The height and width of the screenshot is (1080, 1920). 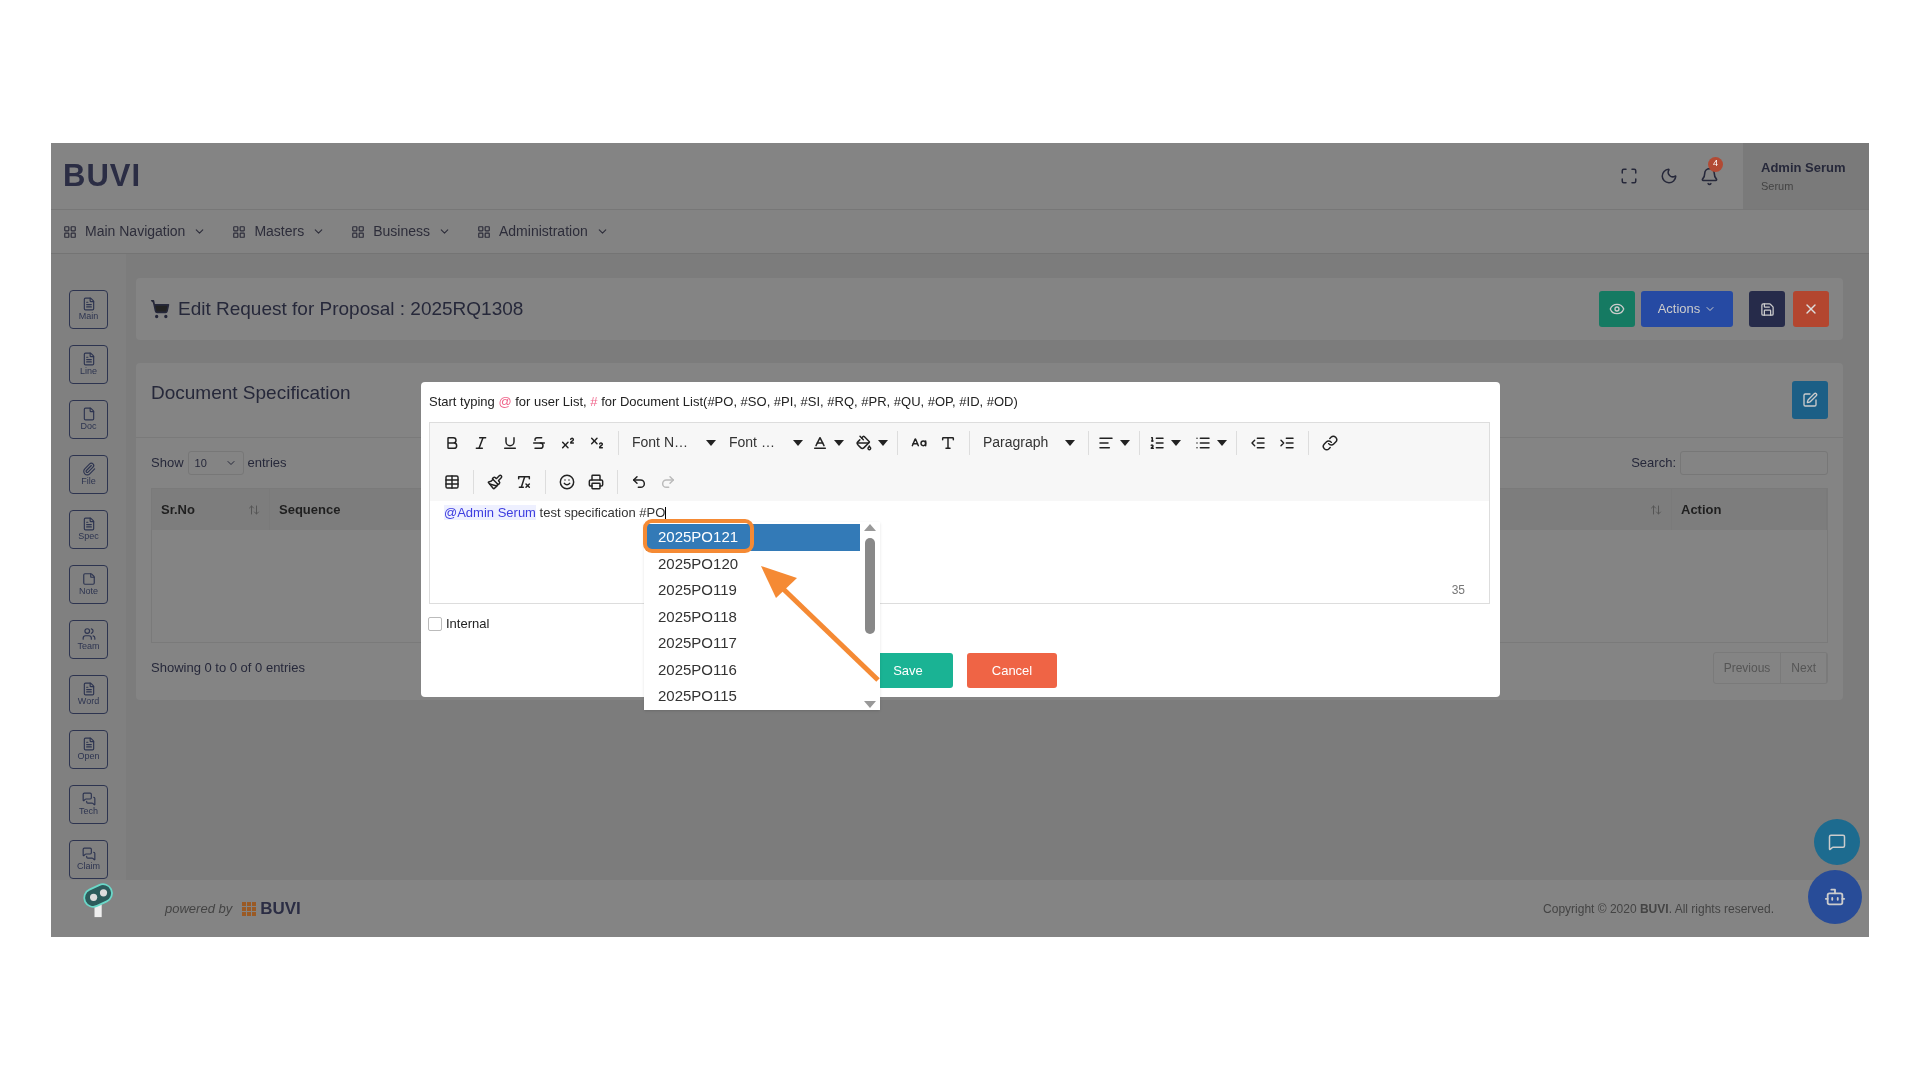 I want to click on emoji-icon, so click(x=567, y=481).